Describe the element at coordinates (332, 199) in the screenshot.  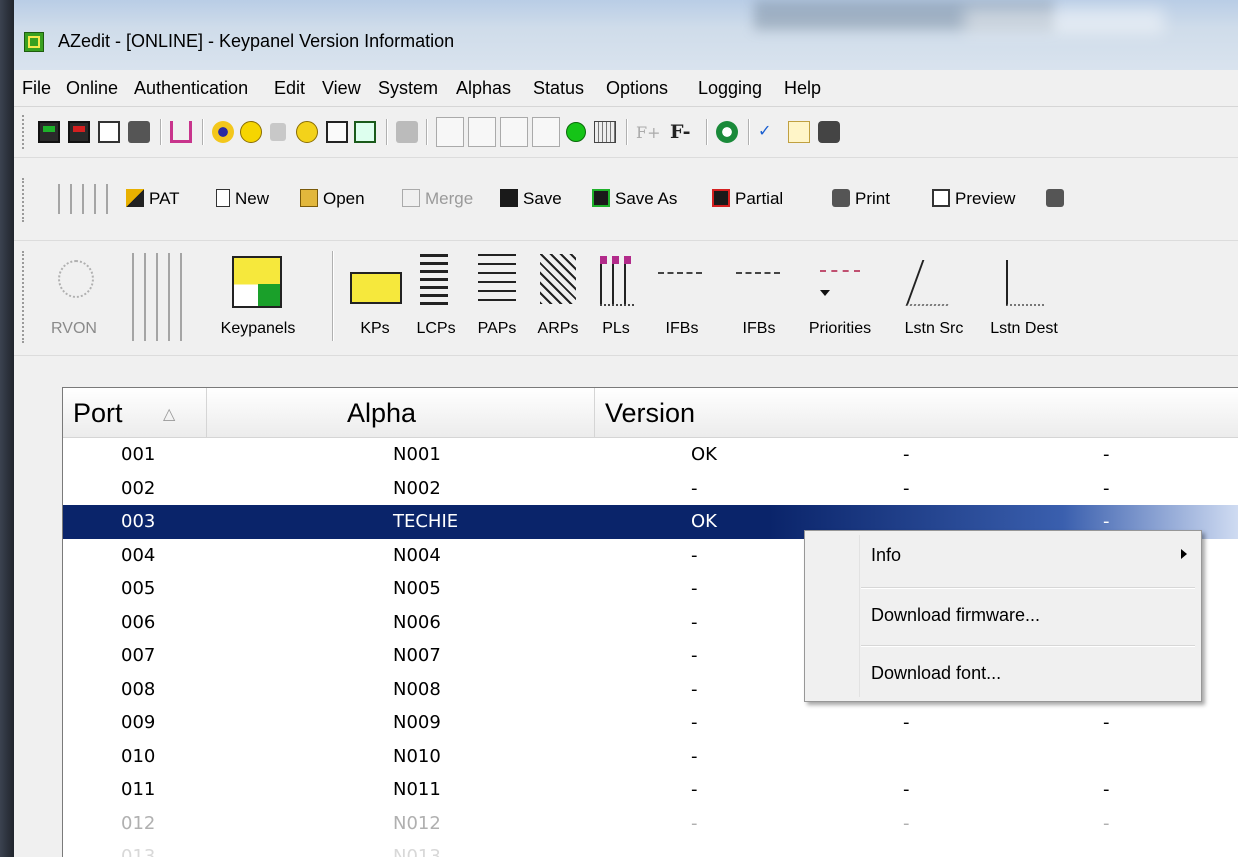
I see `open-button: Open` at that location.